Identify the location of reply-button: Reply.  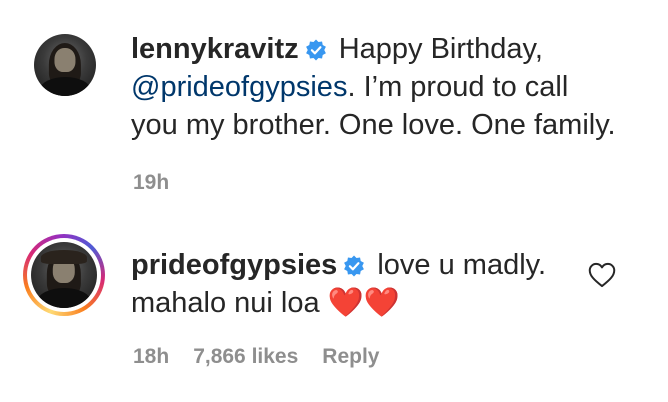
(350, 356).